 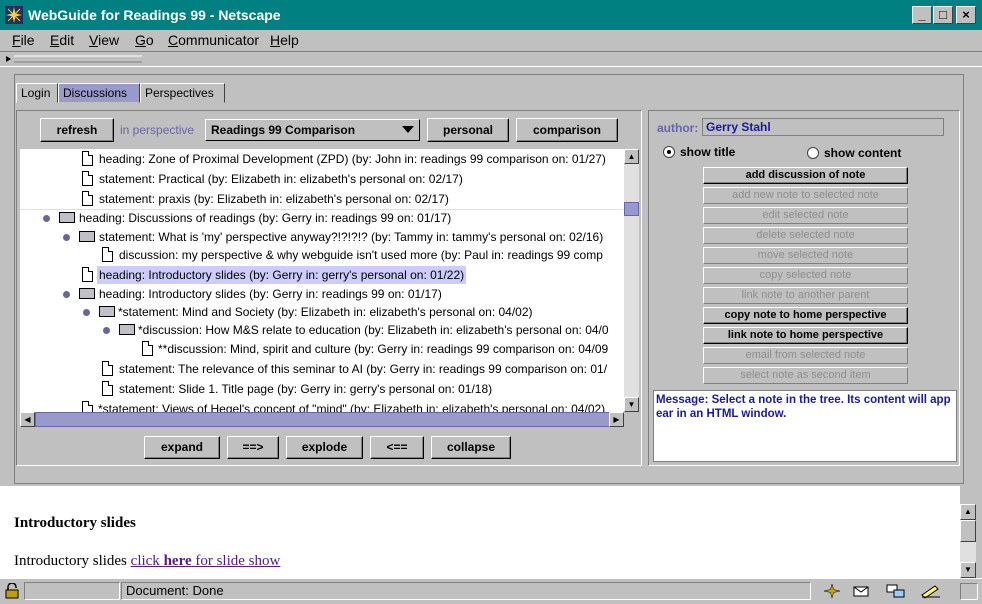 I want to click on mail-icon, so click(x=862, y=591).